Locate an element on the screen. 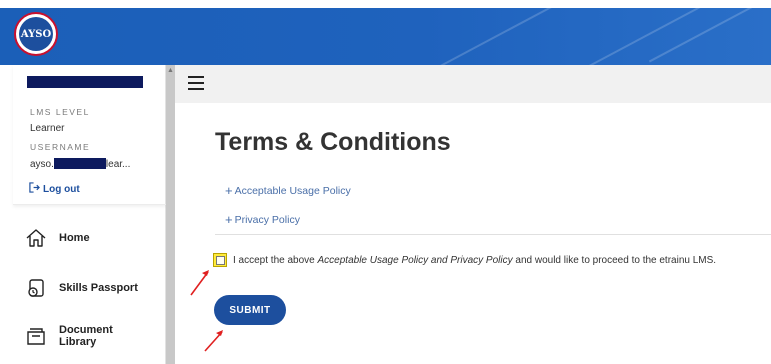 This screenshot has width=771, height=364. scroll-up-arrow-icon: ▲ is located at coordinates (170, 70).